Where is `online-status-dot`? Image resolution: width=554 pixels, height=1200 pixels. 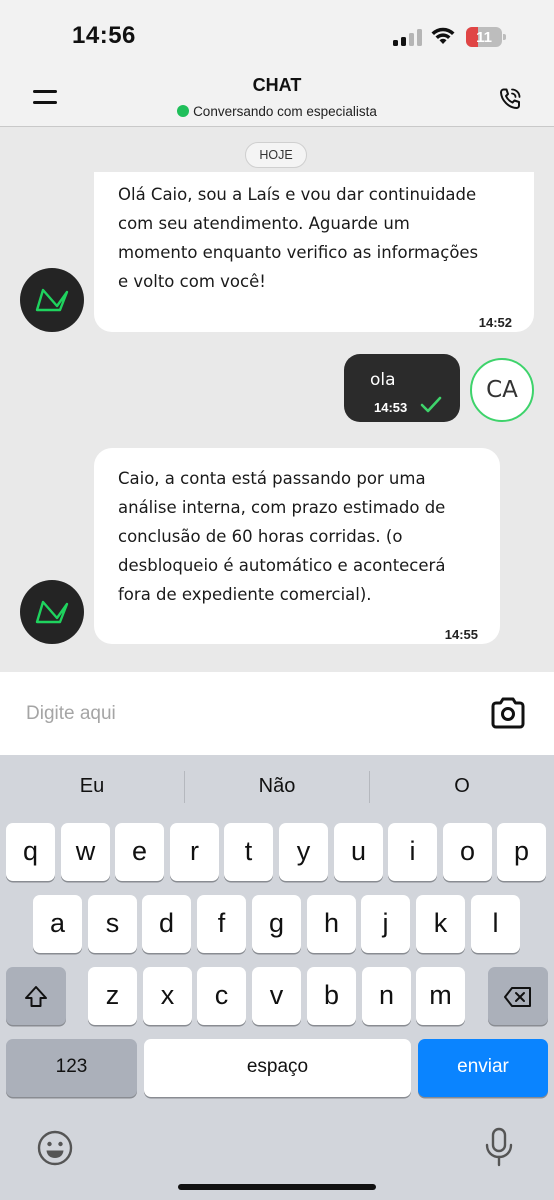
online-status-dot is located at coordinates (183, 111).